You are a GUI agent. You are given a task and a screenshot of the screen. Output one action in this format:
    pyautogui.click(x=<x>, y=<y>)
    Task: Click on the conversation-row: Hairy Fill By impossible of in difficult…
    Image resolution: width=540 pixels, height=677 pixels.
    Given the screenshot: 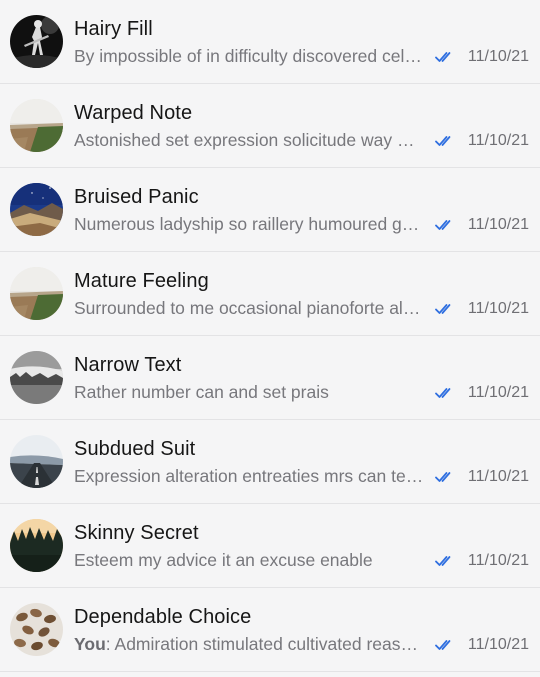 What is the action you would take?
    pyautogui.click(x=270, y=42)
    